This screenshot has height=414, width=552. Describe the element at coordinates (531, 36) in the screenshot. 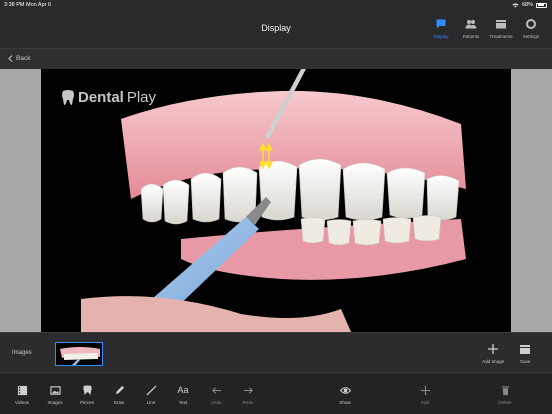

I see `nav-settings-label: Settings` at that location.